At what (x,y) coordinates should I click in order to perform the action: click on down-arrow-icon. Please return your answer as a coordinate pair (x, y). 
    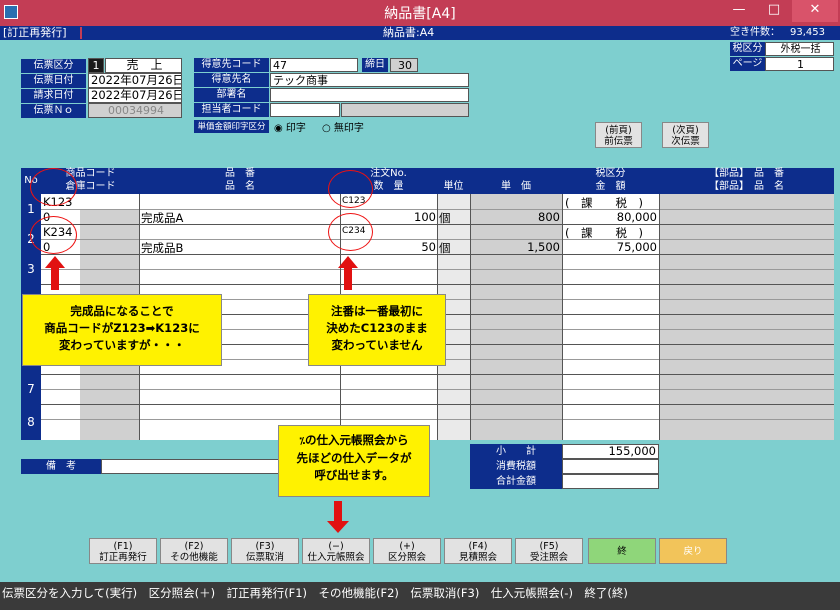
    Looking at the image, I should click on (338, 517).